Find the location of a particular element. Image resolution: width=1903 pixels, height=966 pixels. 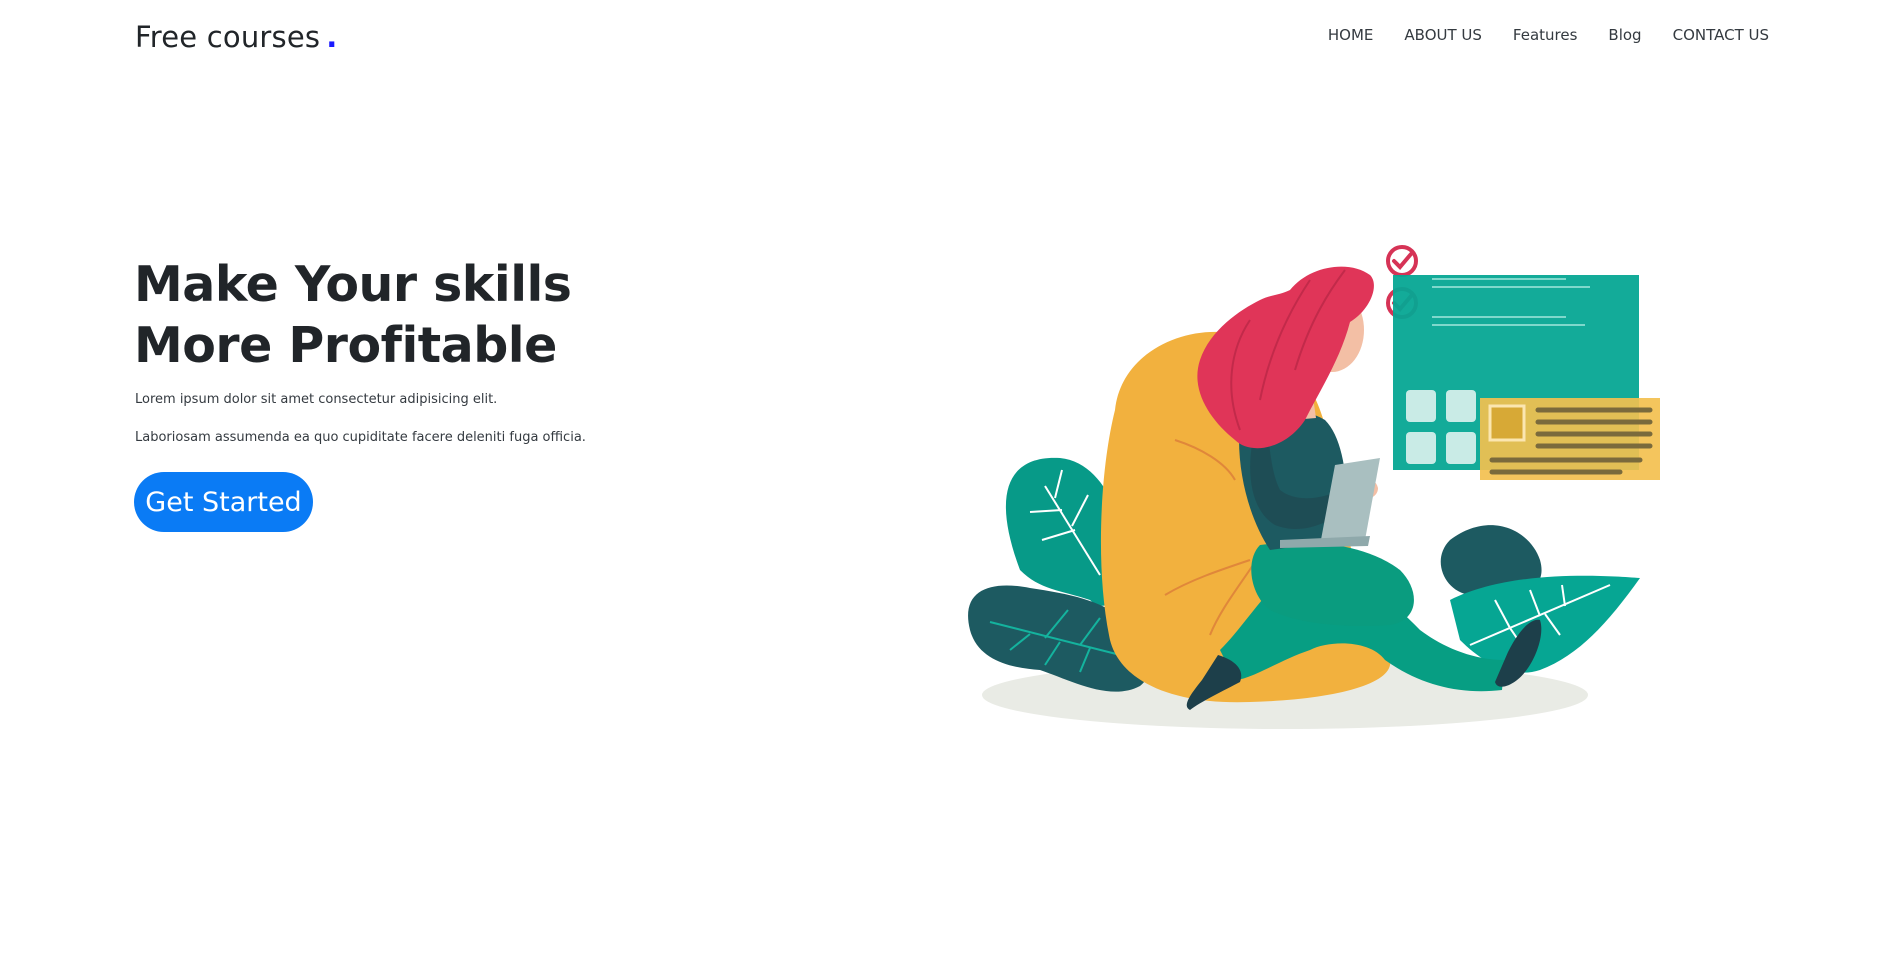

nav-item-about: ABOUT US is located at coordinates (1443, 35).